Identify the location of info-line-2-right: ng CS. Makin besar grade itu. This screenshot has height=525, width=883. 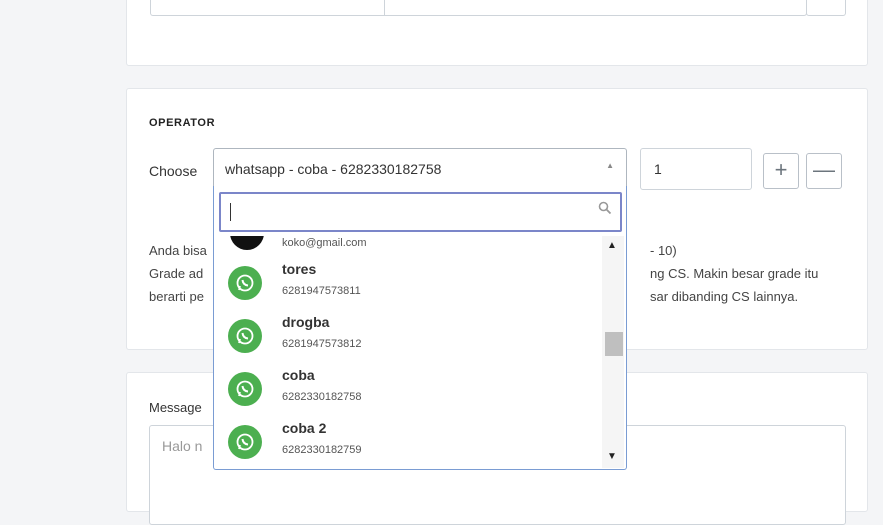
(734, 273).